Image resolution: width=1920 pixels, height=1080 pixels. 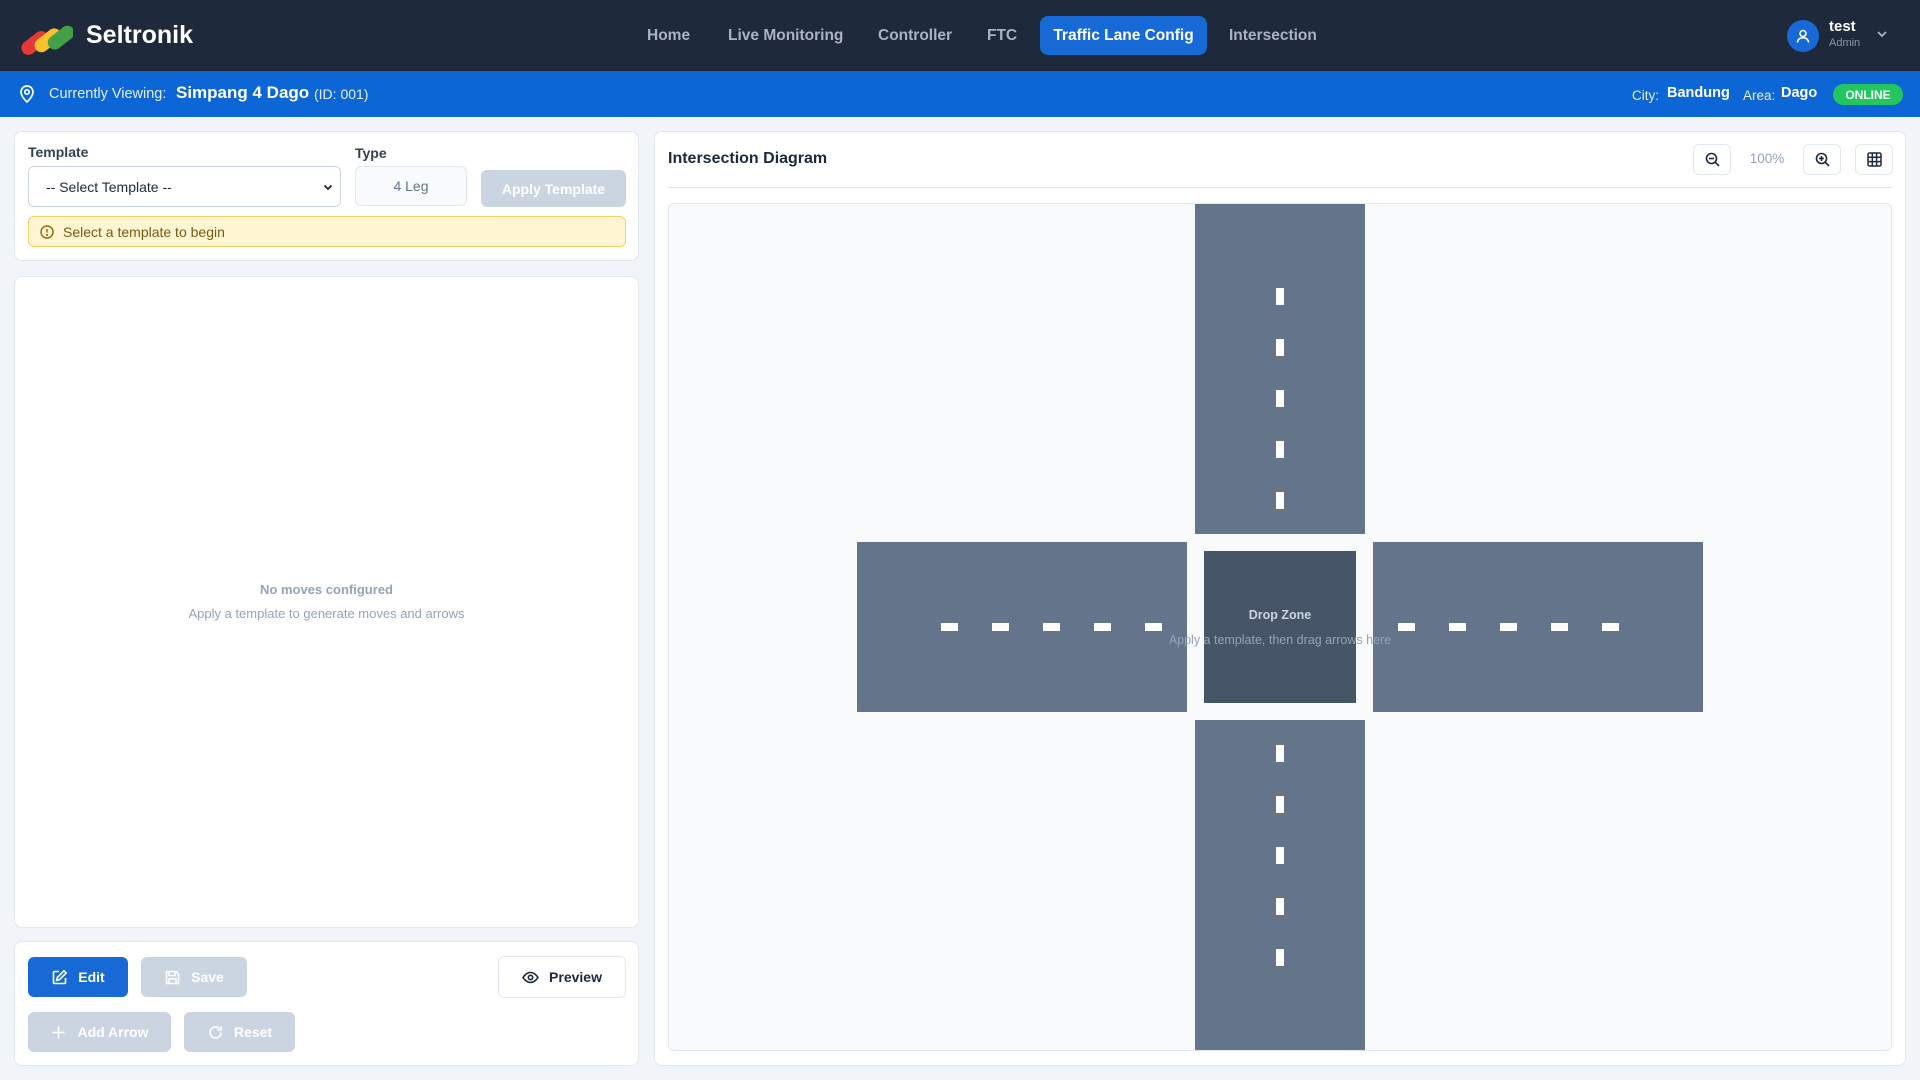 What do you see at coordinates (1698, 93) in the screenshot?
I see `city-value: Bandung` at bounding box center [1698, 93].